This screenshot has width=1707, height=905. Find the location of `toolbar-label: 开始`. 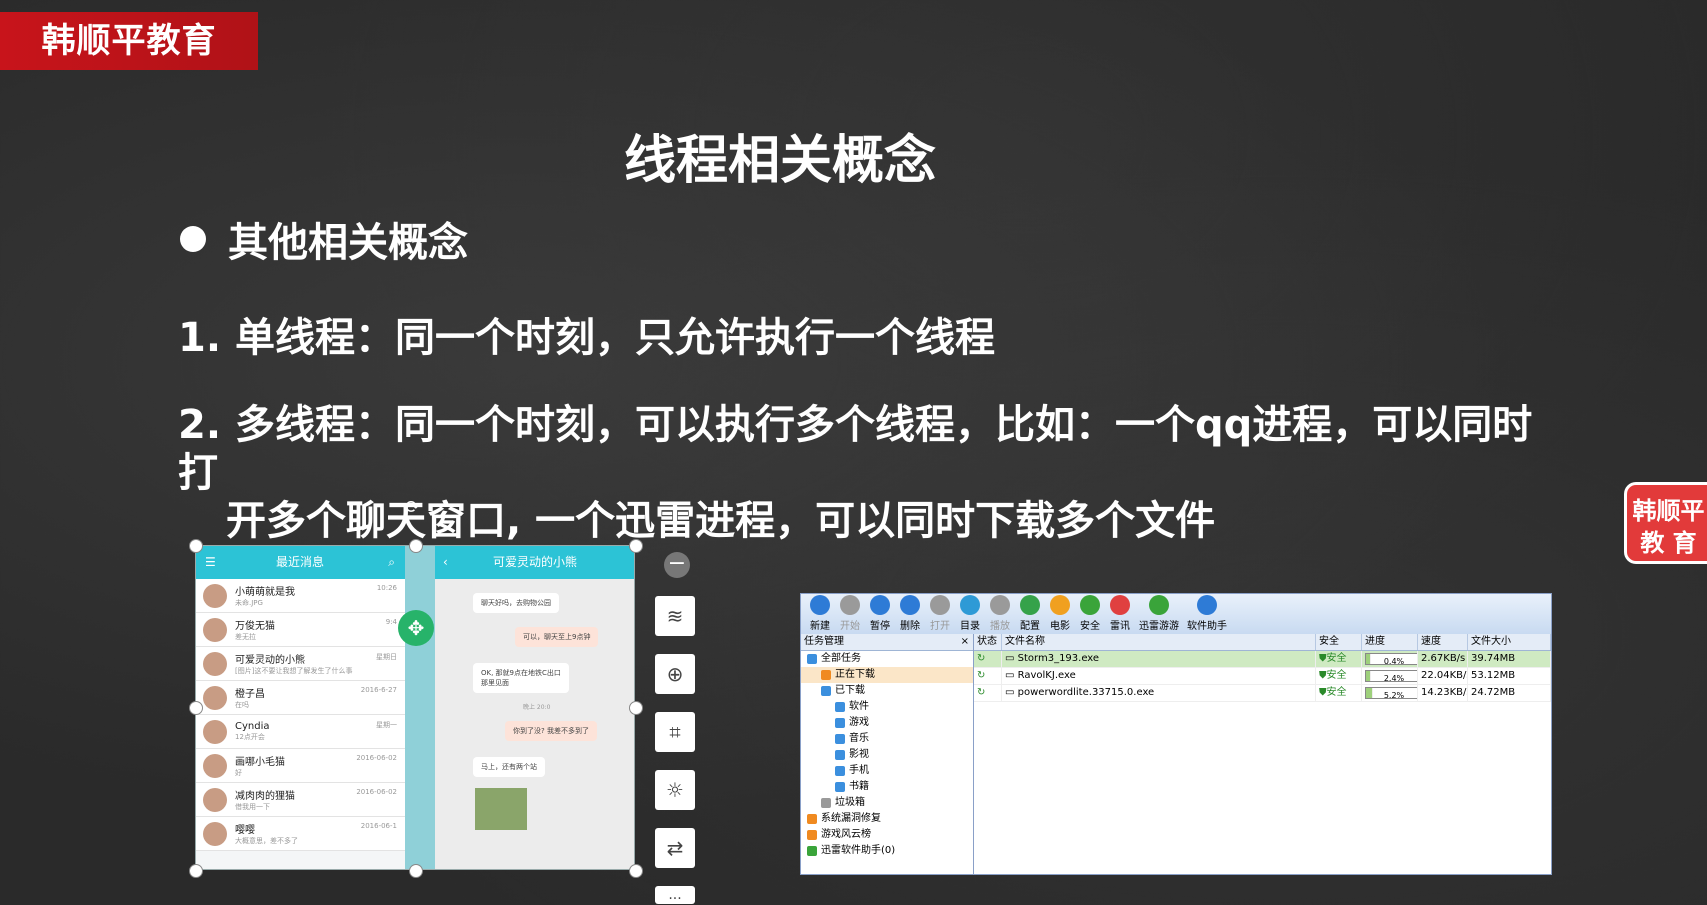

toolbar-label: 开始 is located at coordinates (850, 626).